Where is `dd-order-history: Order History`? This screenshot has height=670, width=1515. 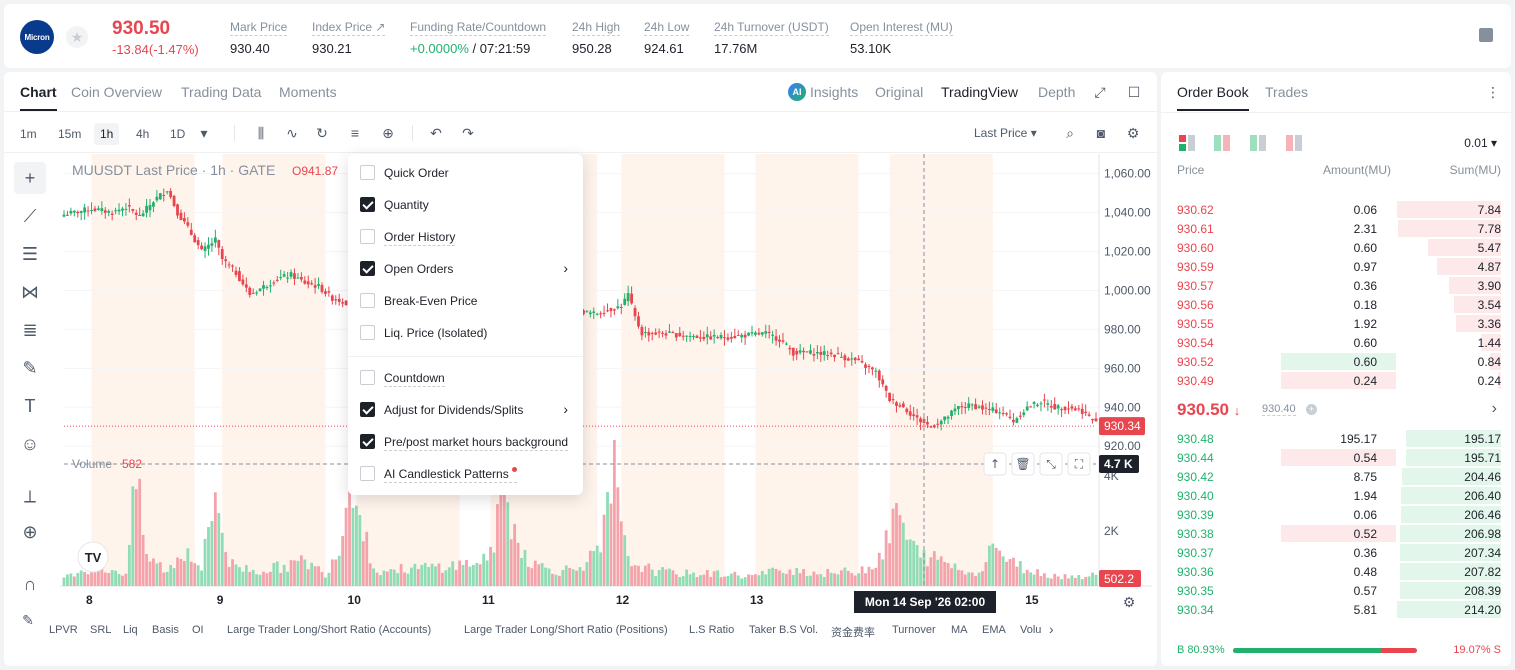
dd-order-history: Order History is located at coordinates (466, 237).